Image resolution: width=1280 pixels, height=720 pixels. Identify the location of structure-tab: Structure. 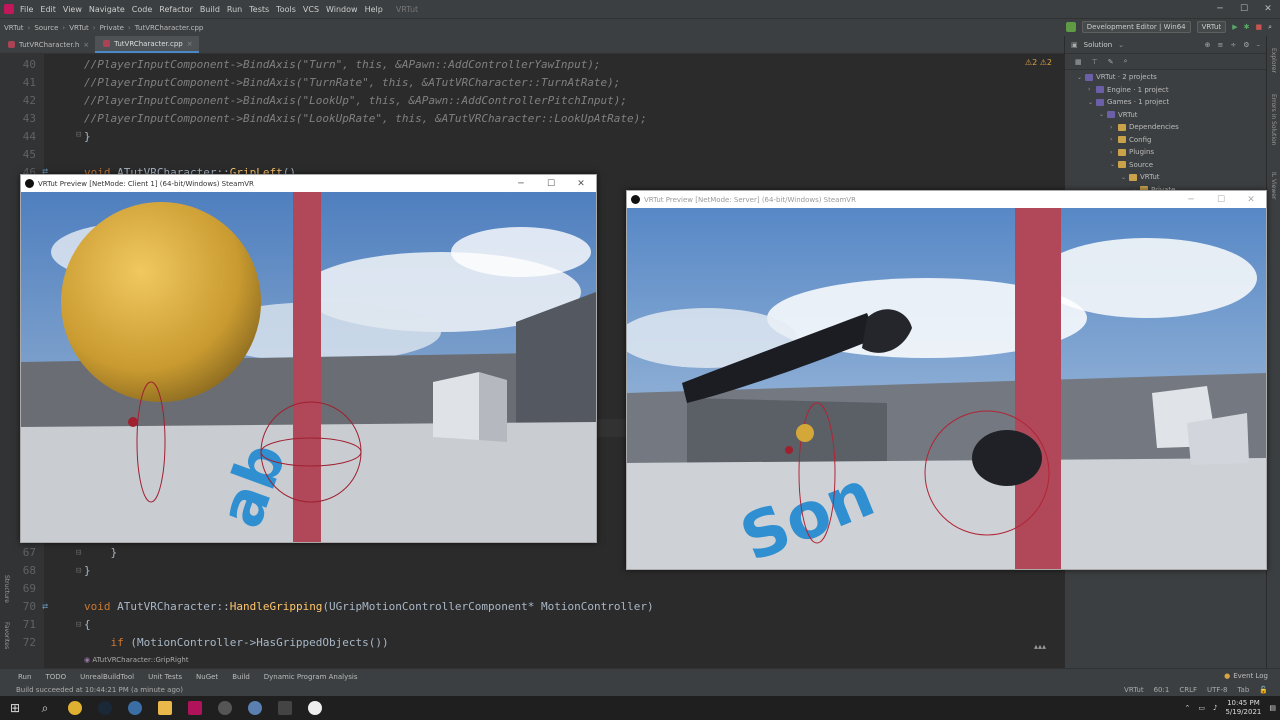
(6, 589).